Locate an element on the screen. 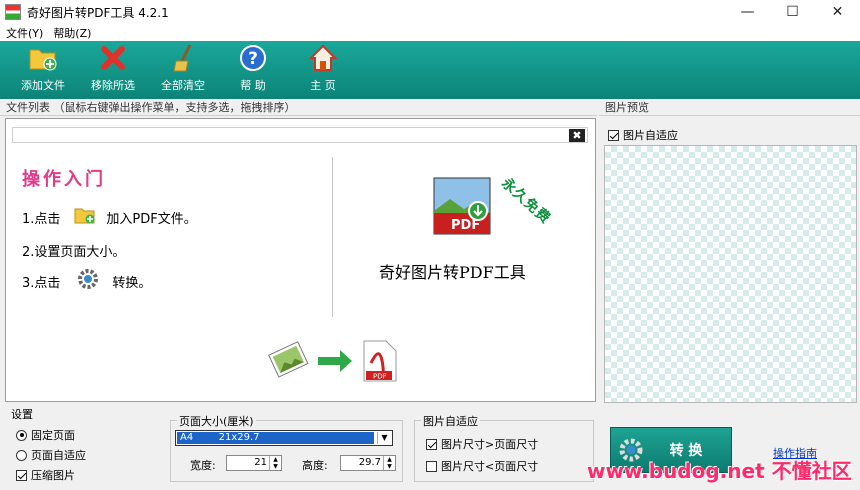 Image resolution: width=860 pixels, height=490 pixels. broom-icon is located at coordinates (183, 58).